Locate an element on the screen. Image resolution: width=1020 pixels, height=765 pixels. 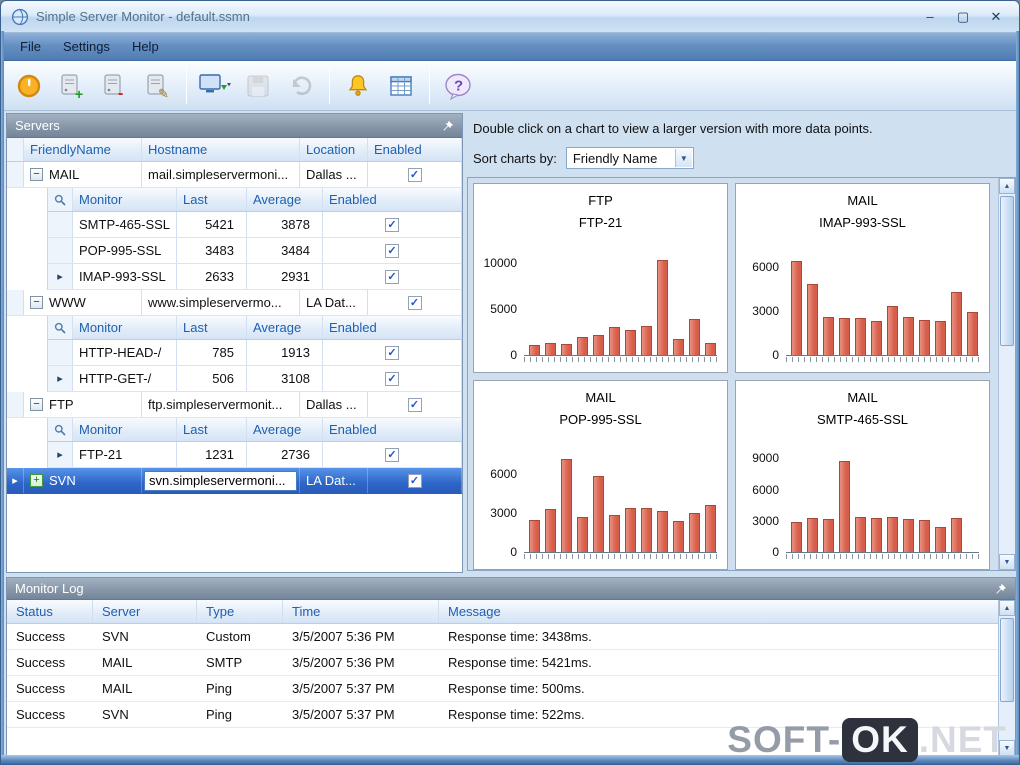
log-column-header-type: Type is located at coordinates (240, 611).